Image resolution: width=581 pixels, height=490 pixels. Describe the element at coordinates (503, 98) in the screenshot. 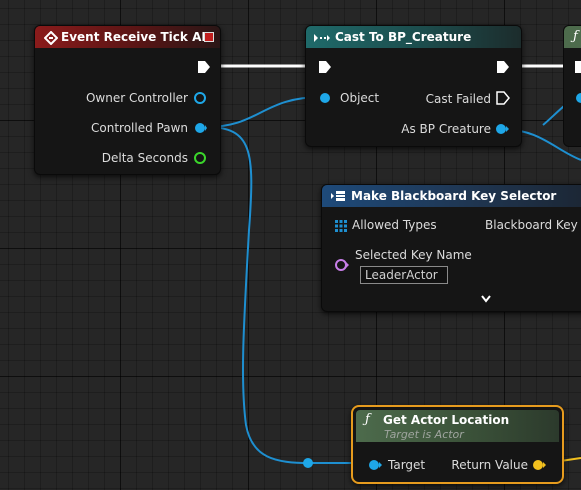

I see `cast-failed-exec-pin` at that location.